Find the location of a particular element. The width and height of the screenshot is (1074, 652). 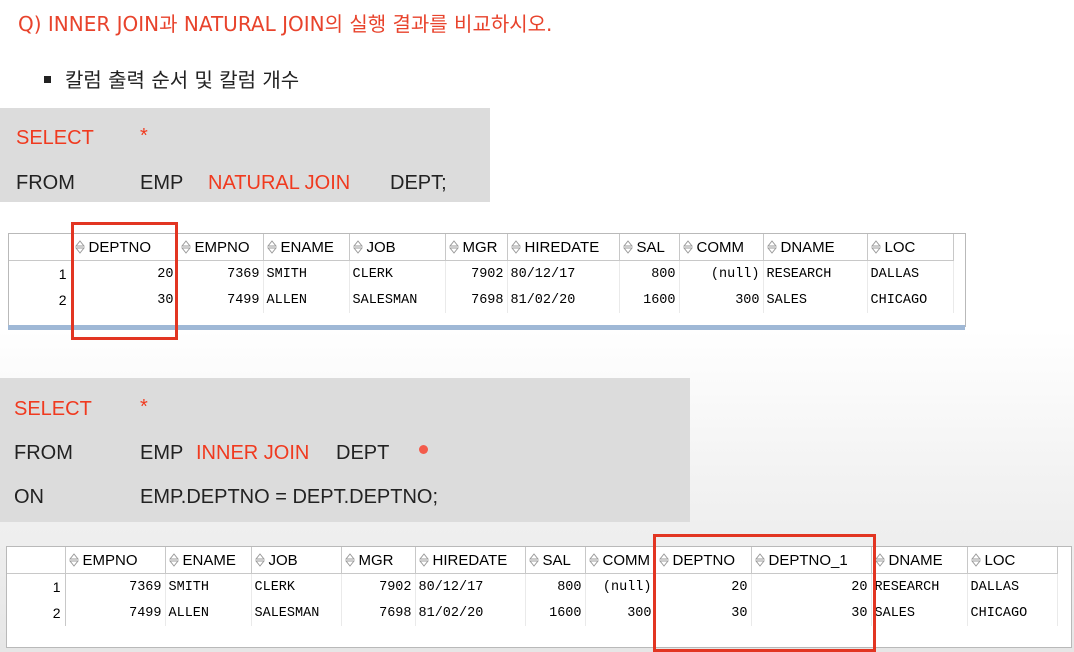

column-header-label: SAL is located at coordinates (650, 247).